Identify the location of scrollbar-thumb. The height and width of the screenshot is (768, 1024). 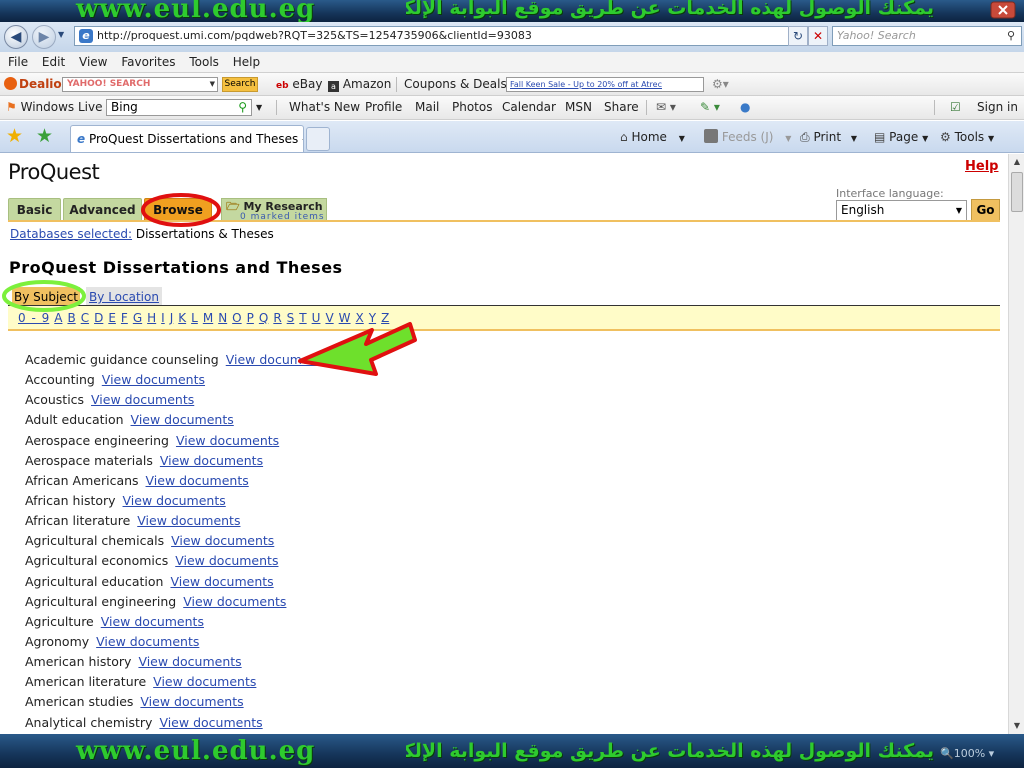
(1017, 192).